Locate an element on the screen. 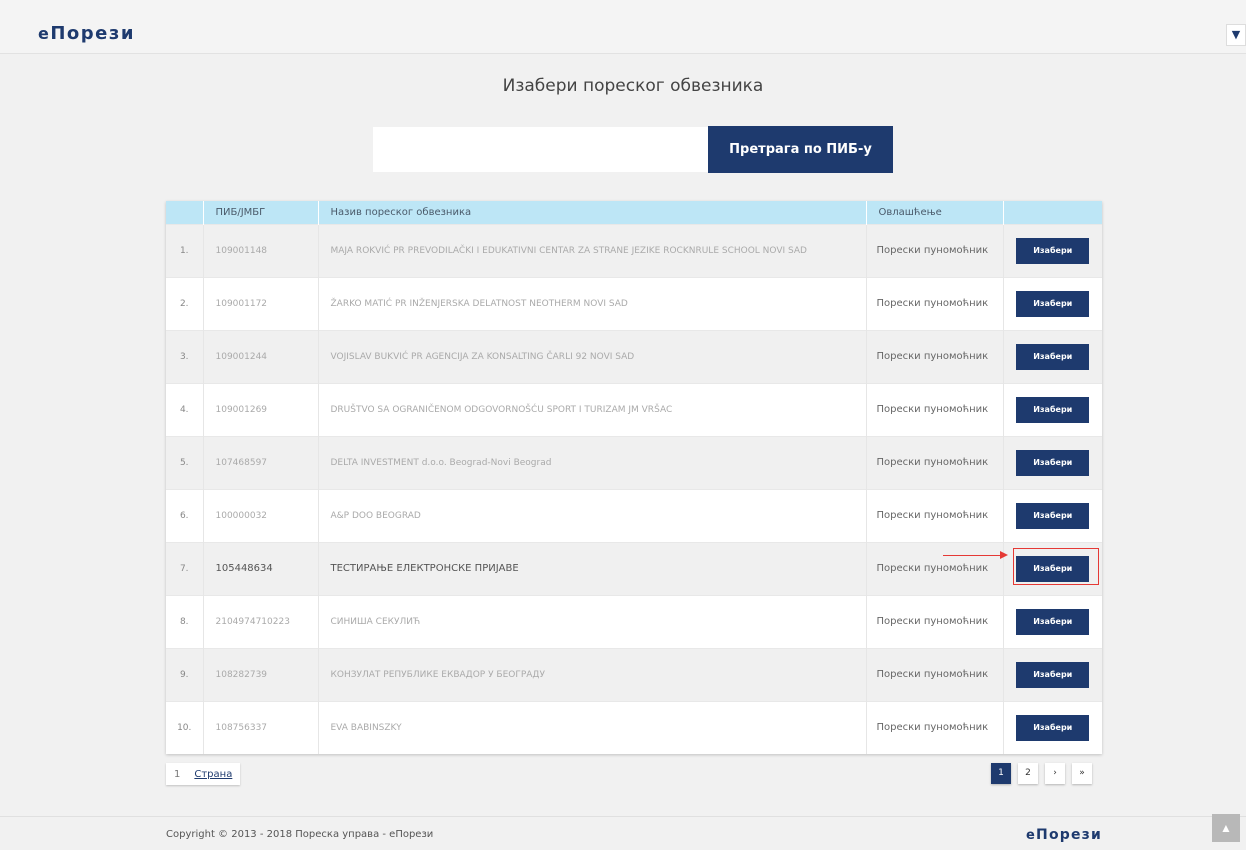 The image size is (1246, 850). search-by-pib-button: Претрага по ПИБ-у is located at coordinates (800, 149).